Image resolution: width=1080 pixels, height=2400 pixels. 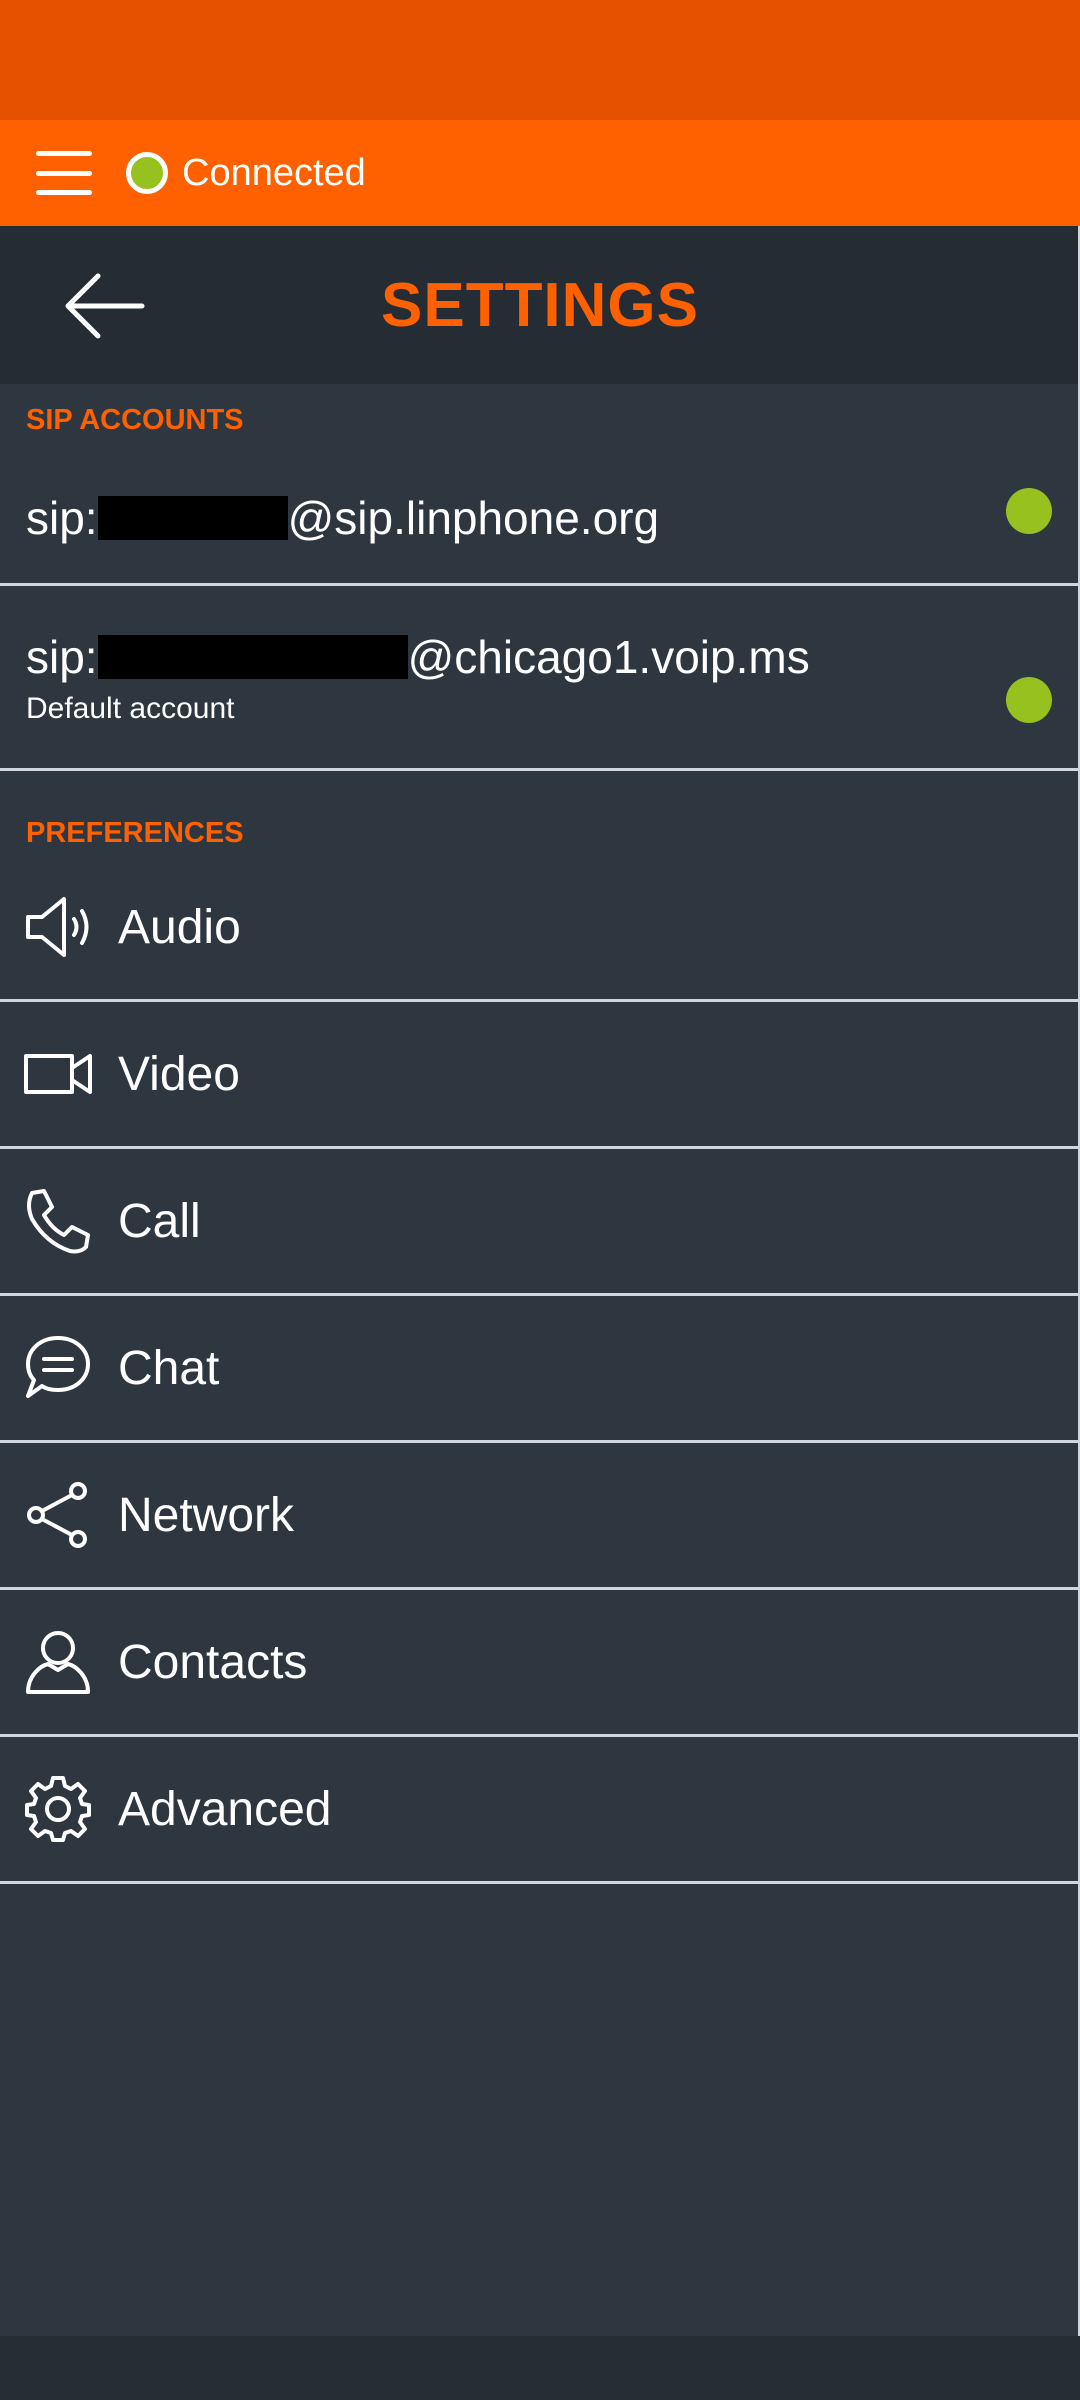 What do you see at coordinates (135, 833) in the screenshot?
I see `preferences-section-title: PREFERENCES` at bounding box center [135, 833].